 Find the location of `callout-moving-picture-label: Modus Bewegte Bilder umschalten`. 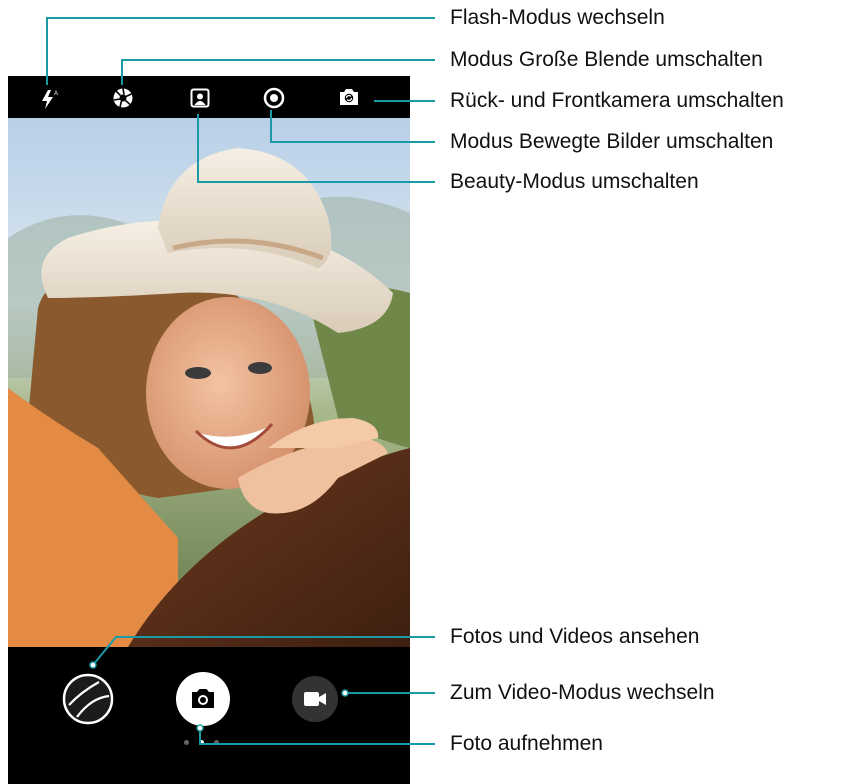

callout-moving-picture-label: Modus Bewegte Bilder umschalten is located at coordinates (612, 141).